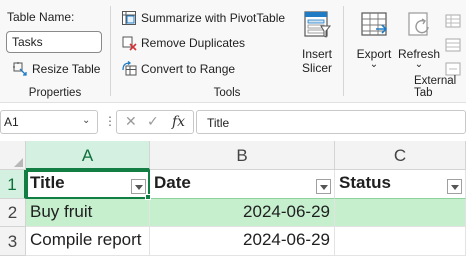 The width and height of the screenshot is (466, 256). What do you see at coordinates (242, 155) in the screenshot?
I see `column-header-b: B` at bounding box center [242, 155].